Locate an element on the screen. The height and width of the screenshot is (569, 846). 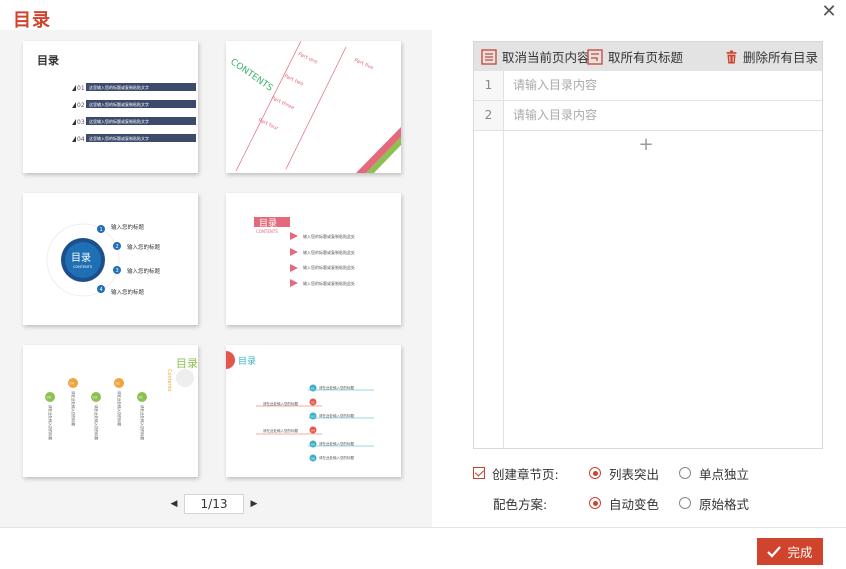
color-option-1-label: 自动变色 is located at coordinates (634, 504).